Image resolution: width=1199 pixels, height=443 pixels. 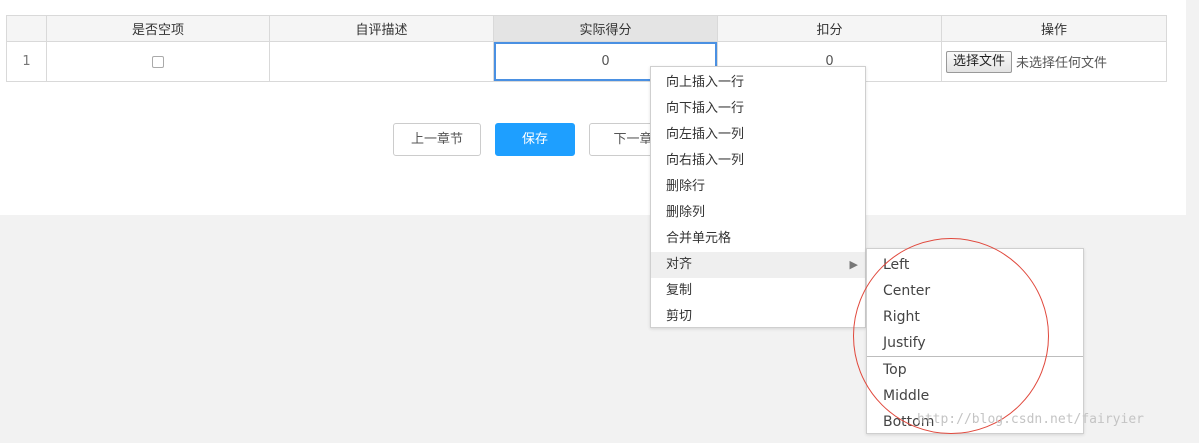 What do you see at coordinates (975, 396) in the screenshot?
I see `align-middle: Middle` at bounding box center [975, 396].